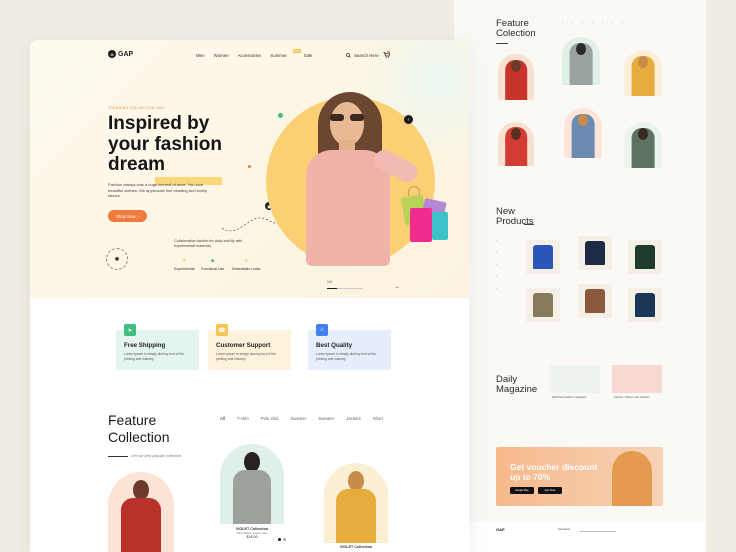 This screenshot has height=552, width=736. What do you see at coordinates (145, 345) in the screenshot?
I see `service-title: Free Shipping` at bounding box center [145, 345].